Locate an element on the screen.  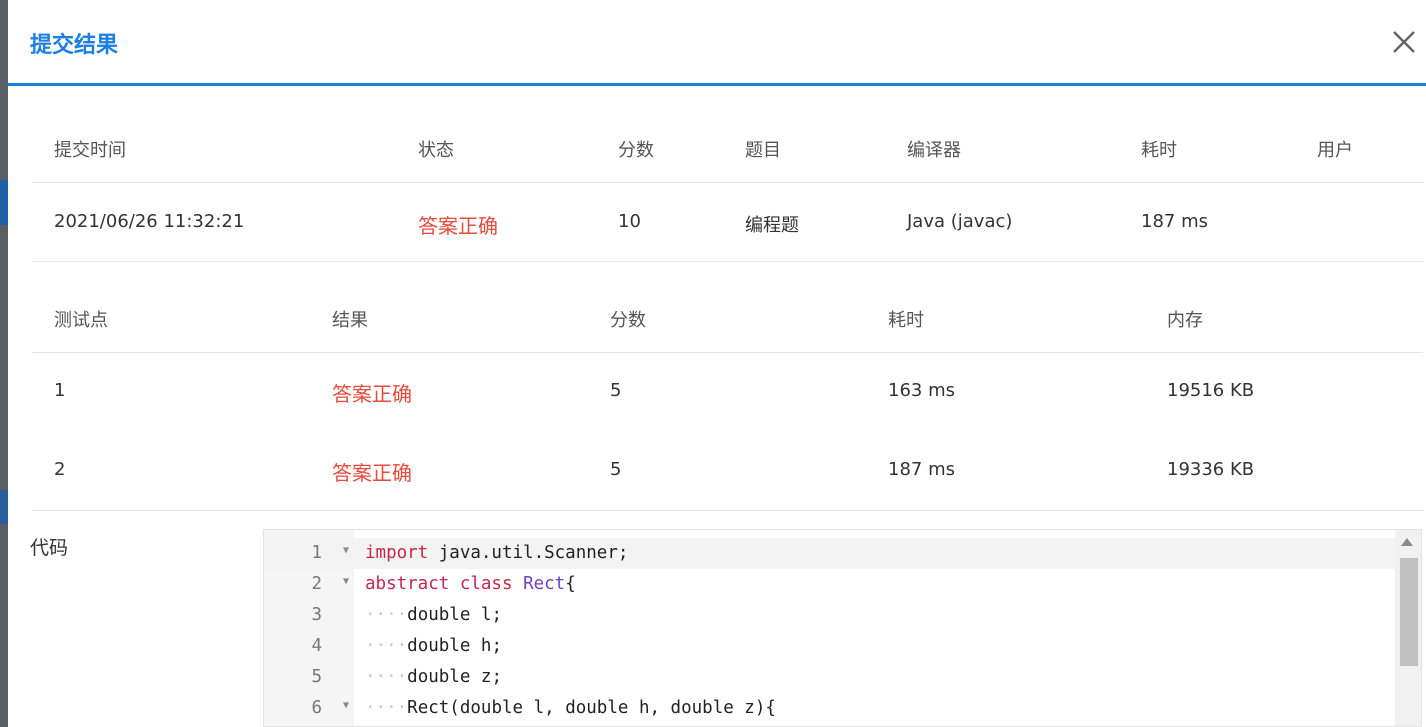
code-line: 2 ▼ abstract class Rect{ is located at coordinates (830, 584).